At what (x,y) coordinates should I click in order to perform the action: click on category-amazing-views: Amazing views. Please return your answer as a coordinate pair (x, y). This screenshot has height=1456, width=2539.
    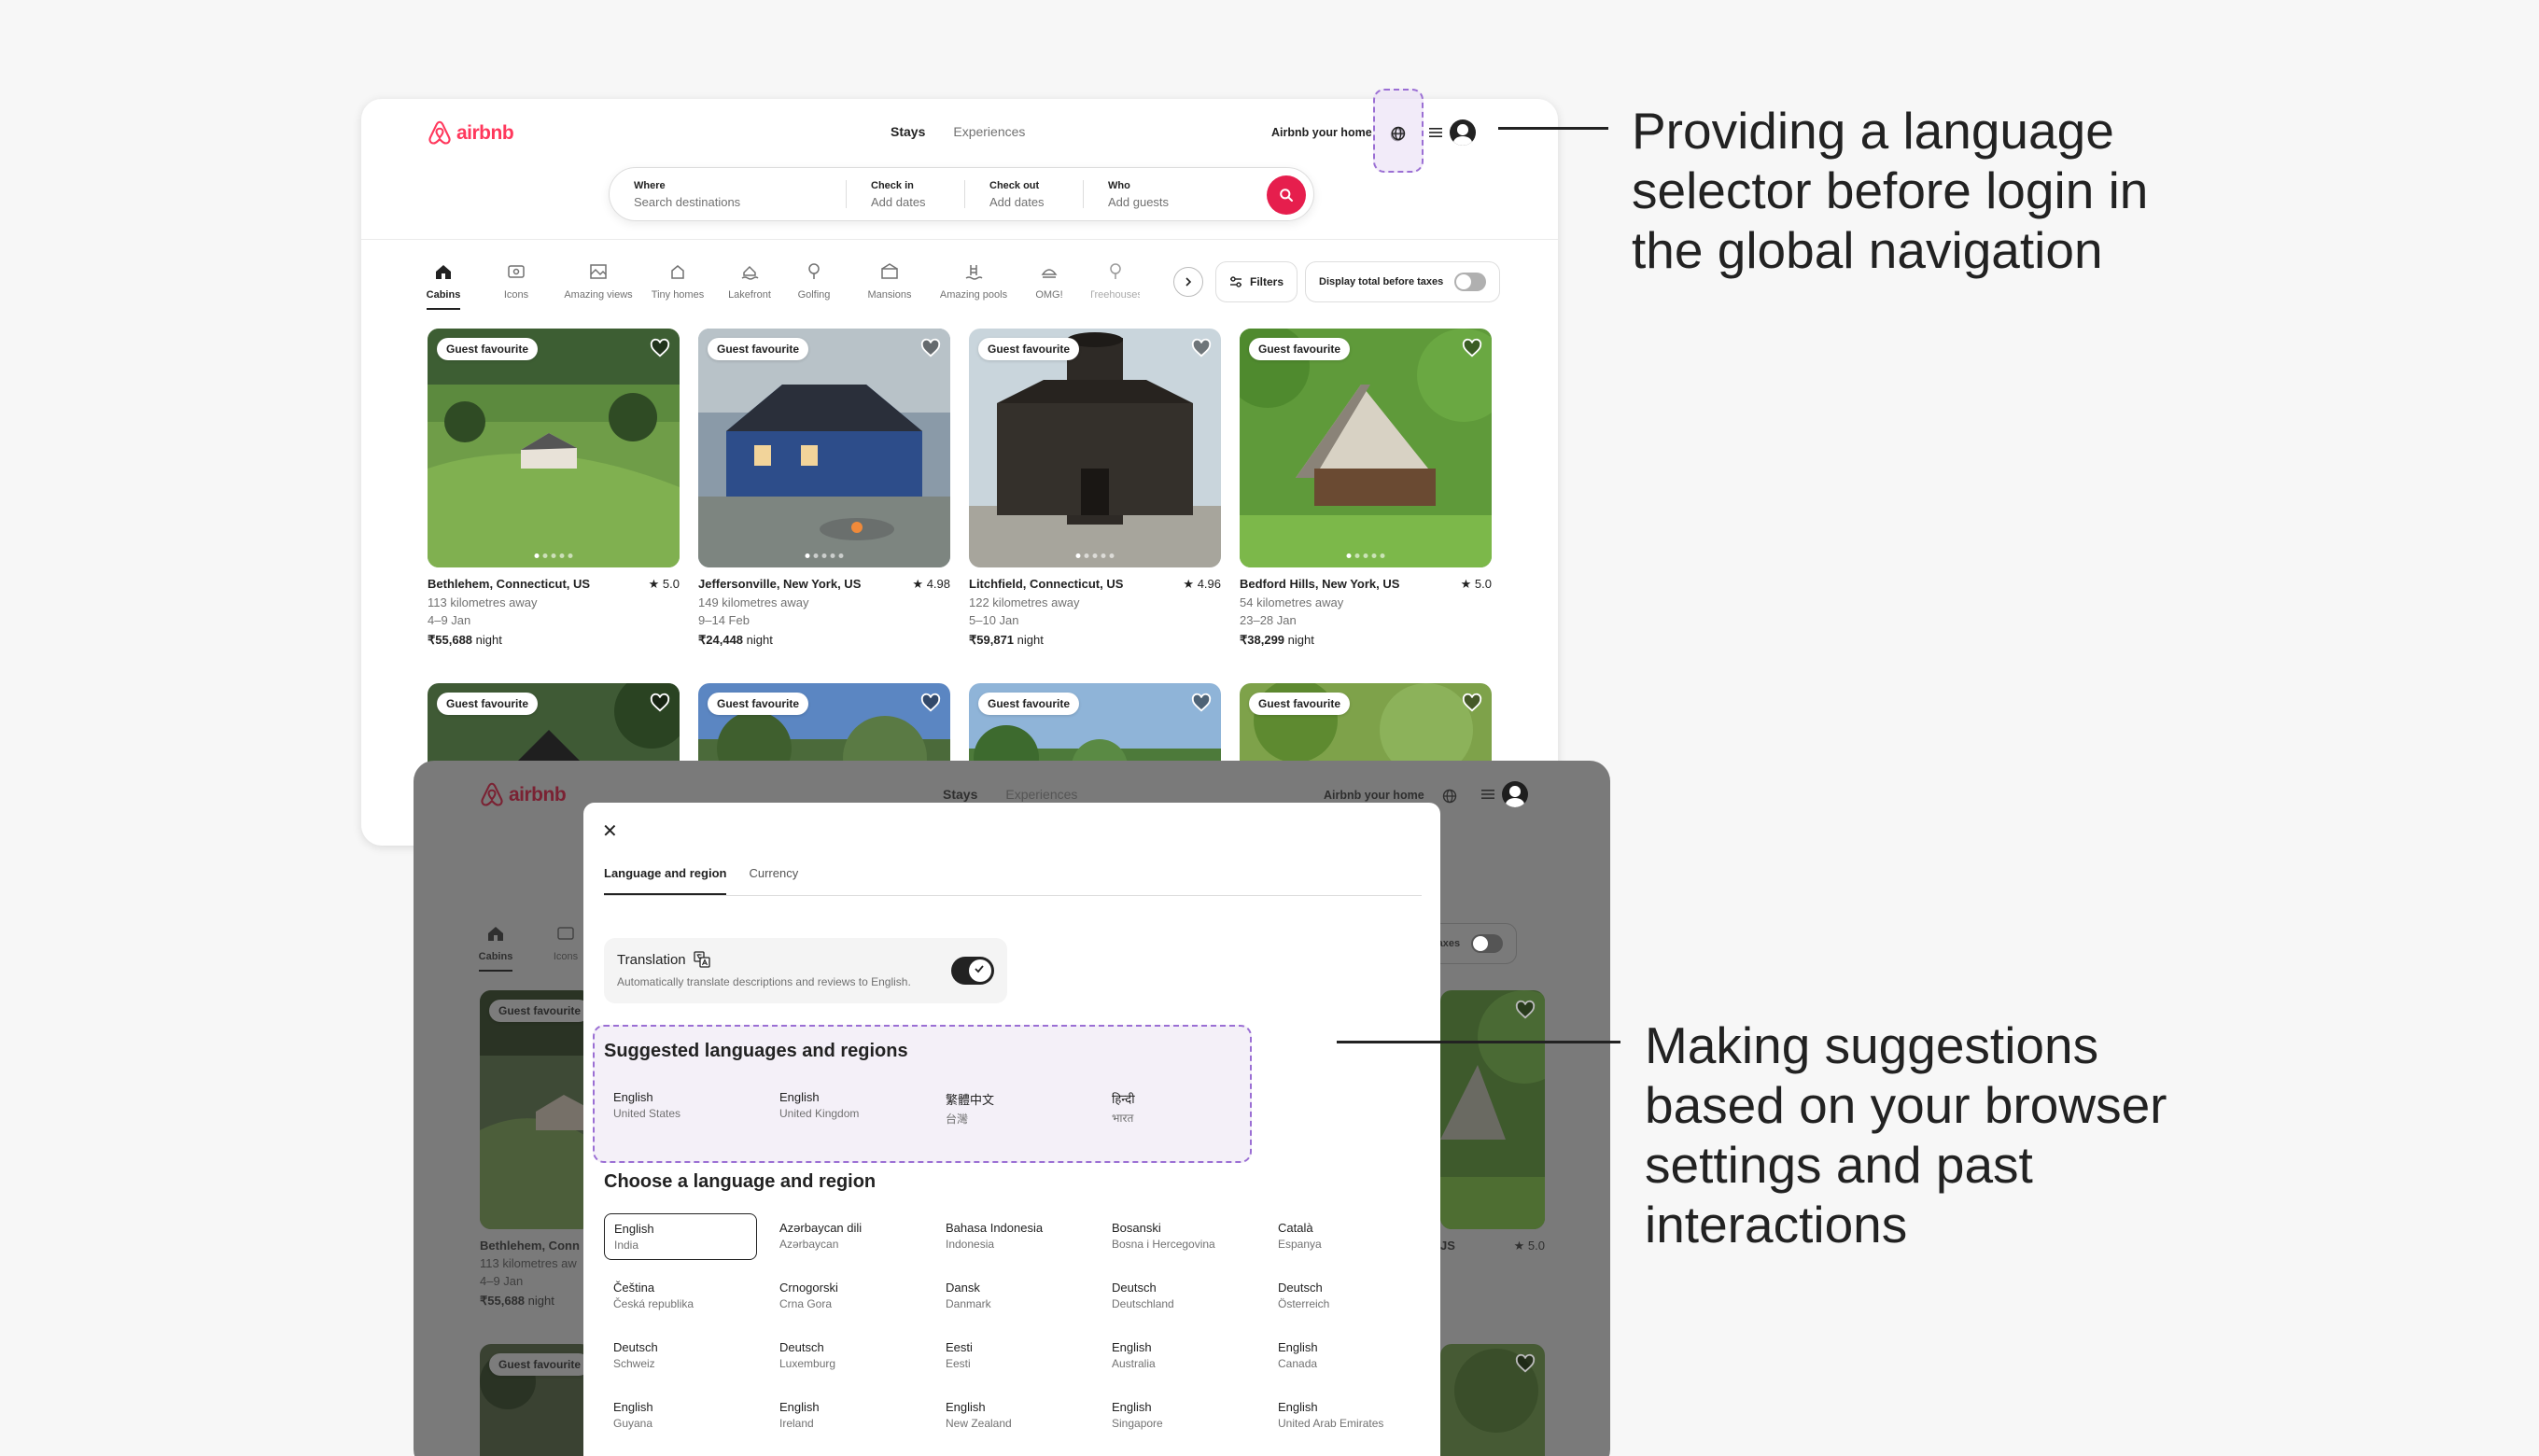
    Looking at the image, I should click on (598, 285).